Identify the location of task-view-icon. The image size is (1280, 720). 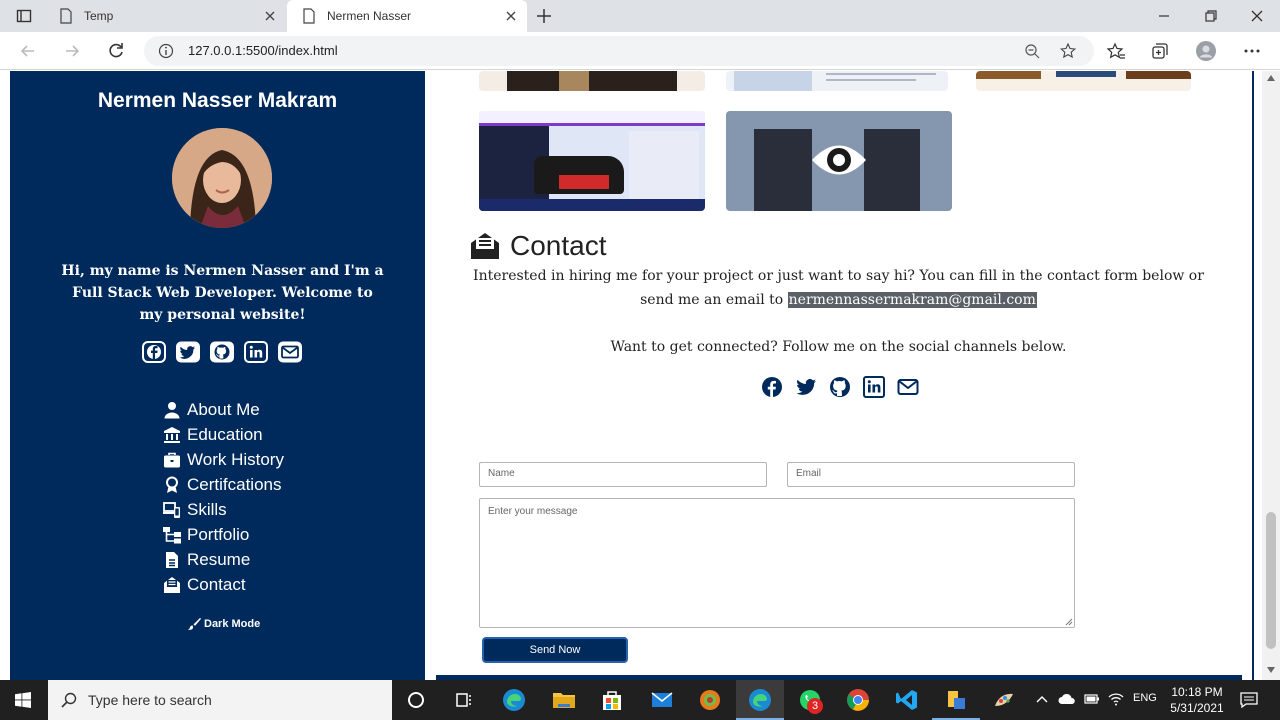
(464, 700).